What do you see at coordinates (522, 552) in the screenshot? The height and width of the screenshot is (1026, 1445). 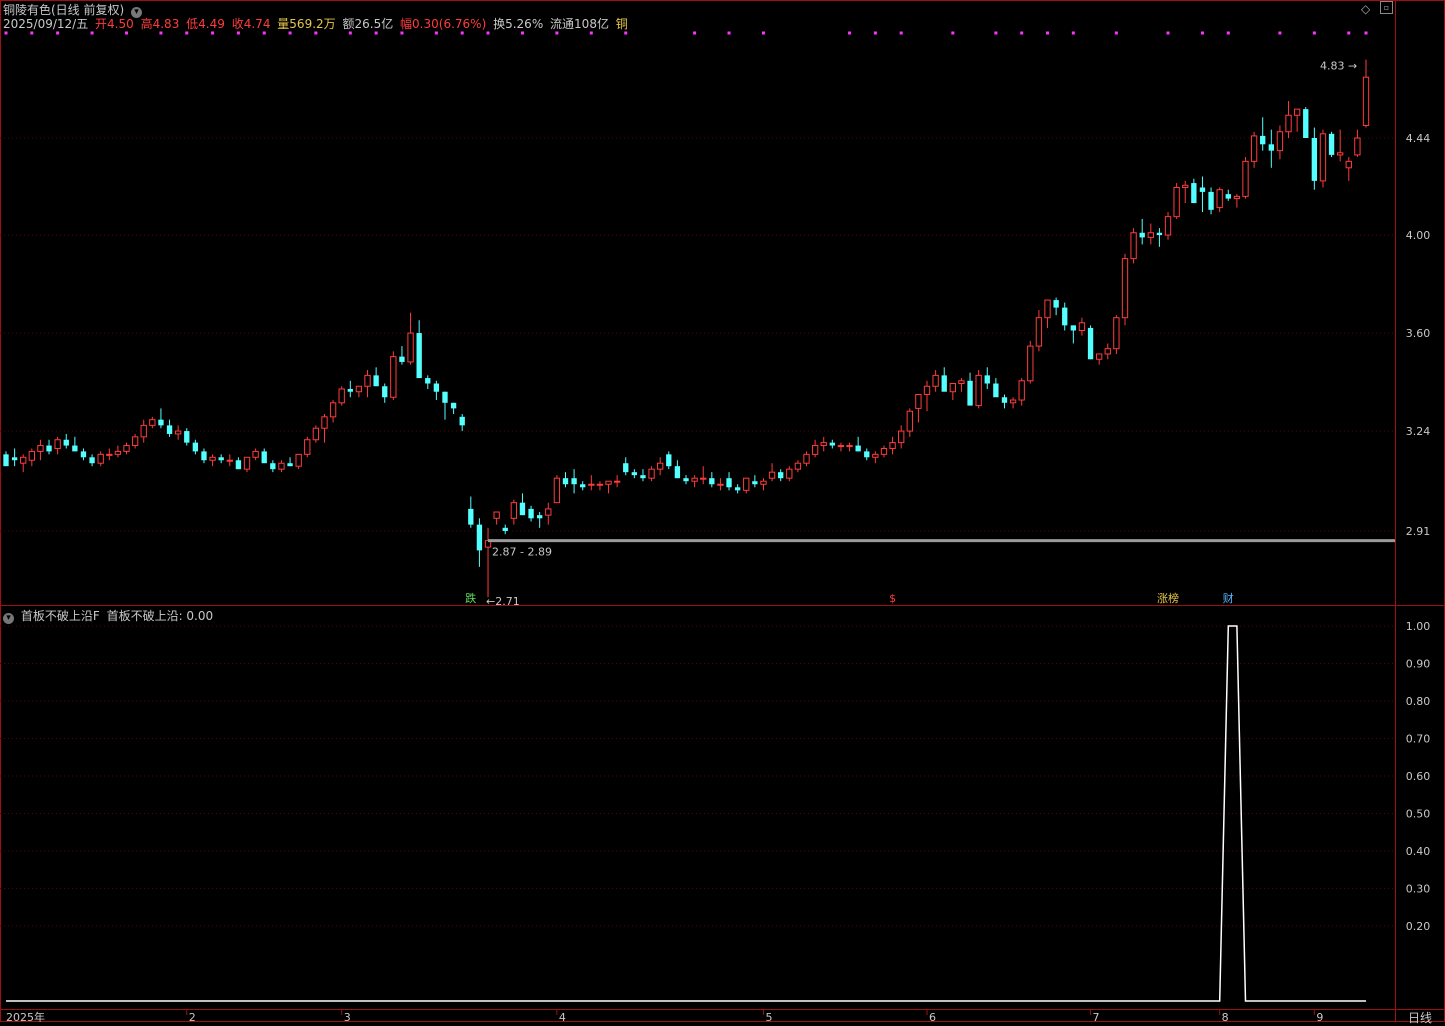 I see `support-range-label: 2.87 - 2.89` at bounding box center [522, 552].